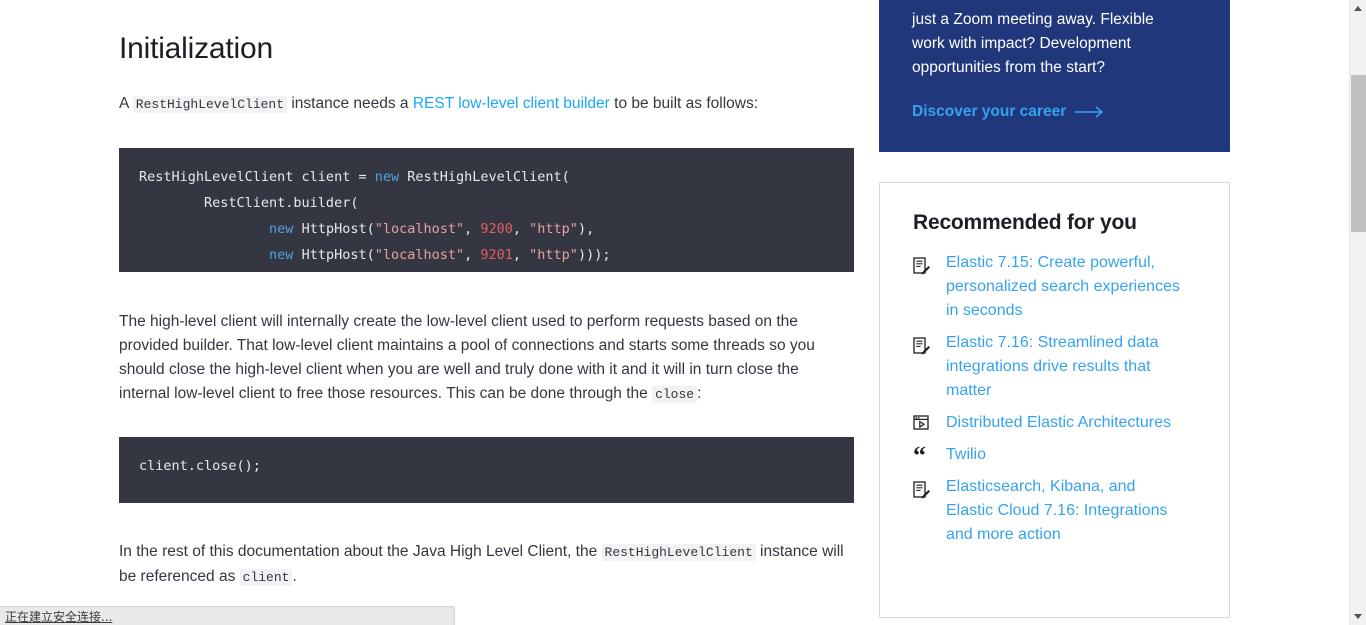  What do you see at coordinates (496, 255) in the screenshot?
I see `code-token: 9201` at bounding box center [496, 255].